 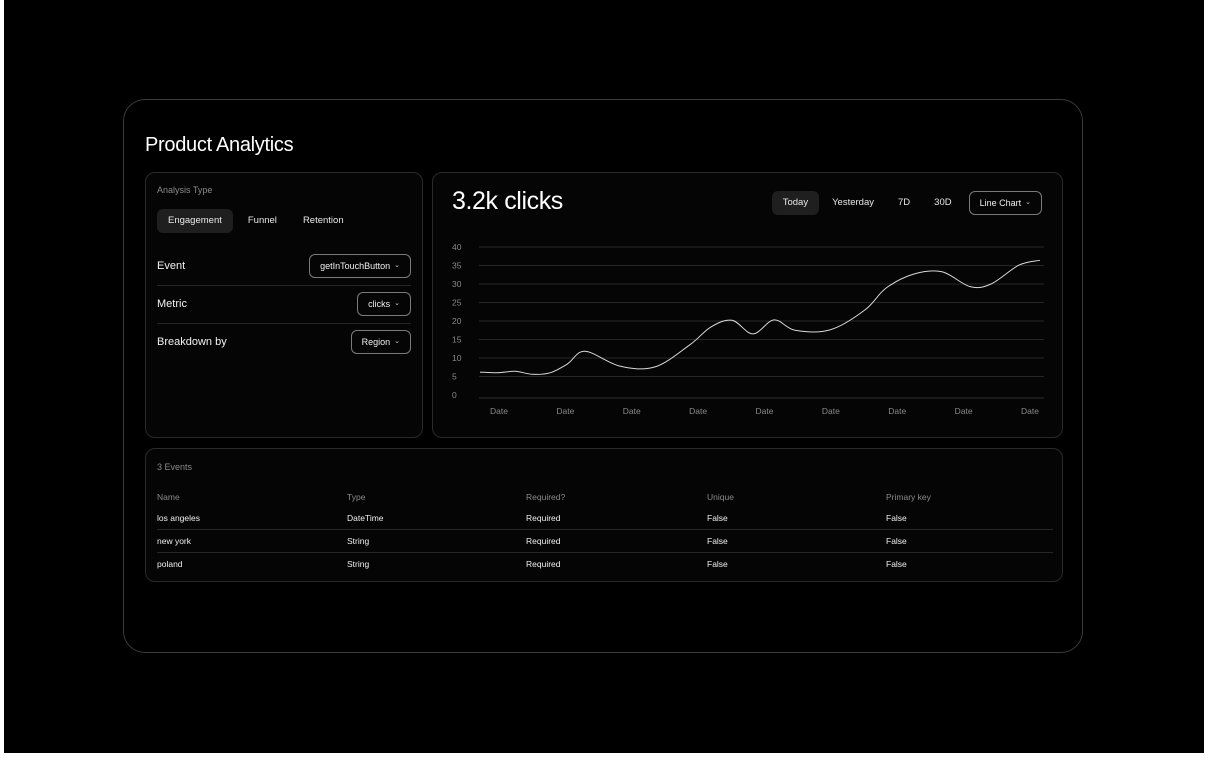 What do you see at coordinates (605, 497) in the screenshot?
I see `table-header-row: Name Type Required? Unique Primary key` at bounding box center [605, 497].